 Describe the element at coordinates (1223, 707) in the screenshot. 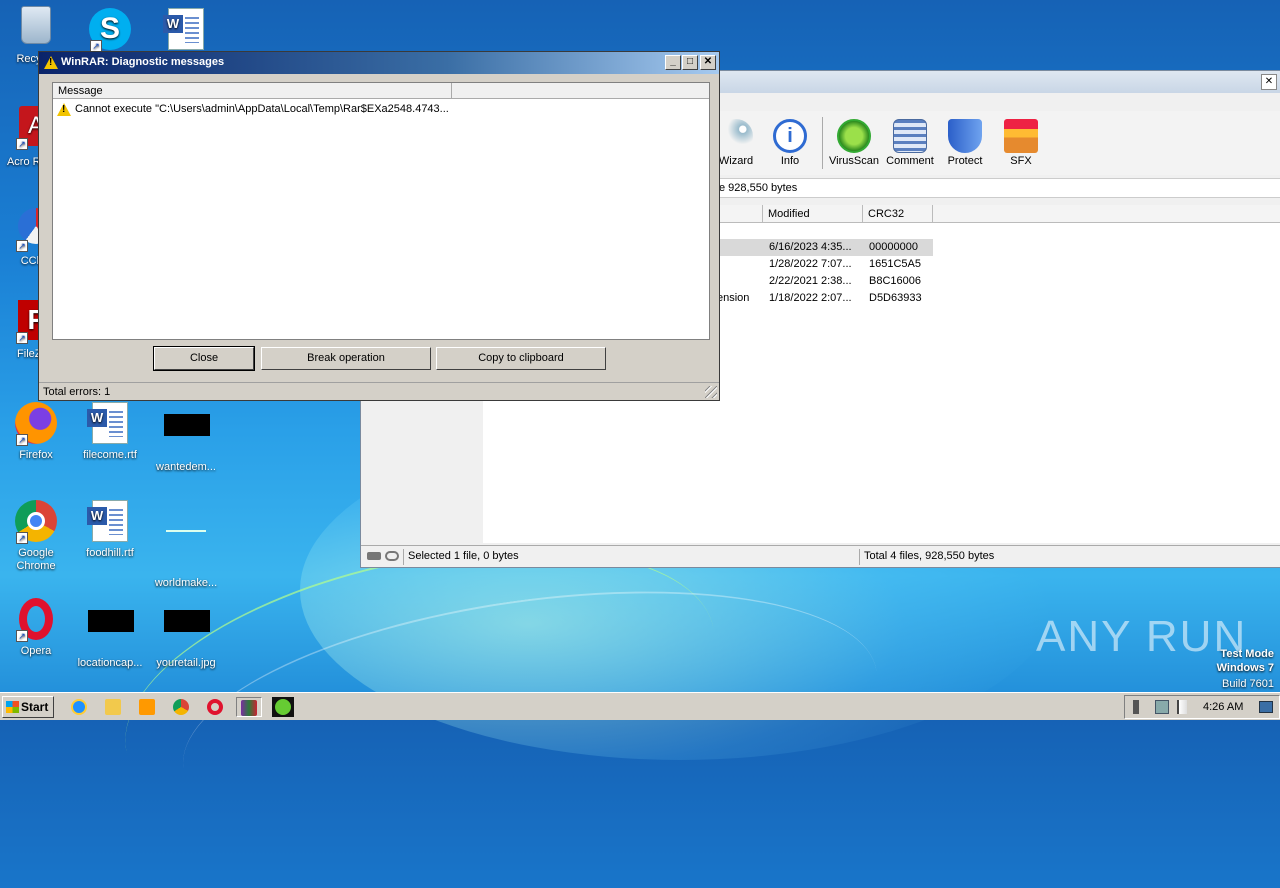

I see `clock: 4:26 AM` at that location.